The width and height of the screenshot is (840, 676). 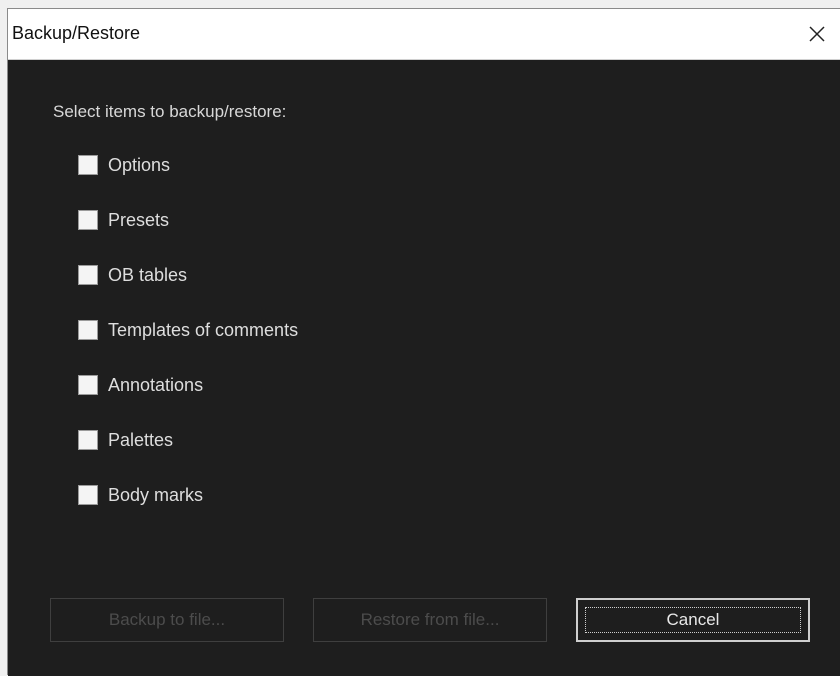 What do you see at coordinates (203, 329) in the screenshot?
I see `templates-of-comments-label: Templates of comments` at bounding box center [203, 329].